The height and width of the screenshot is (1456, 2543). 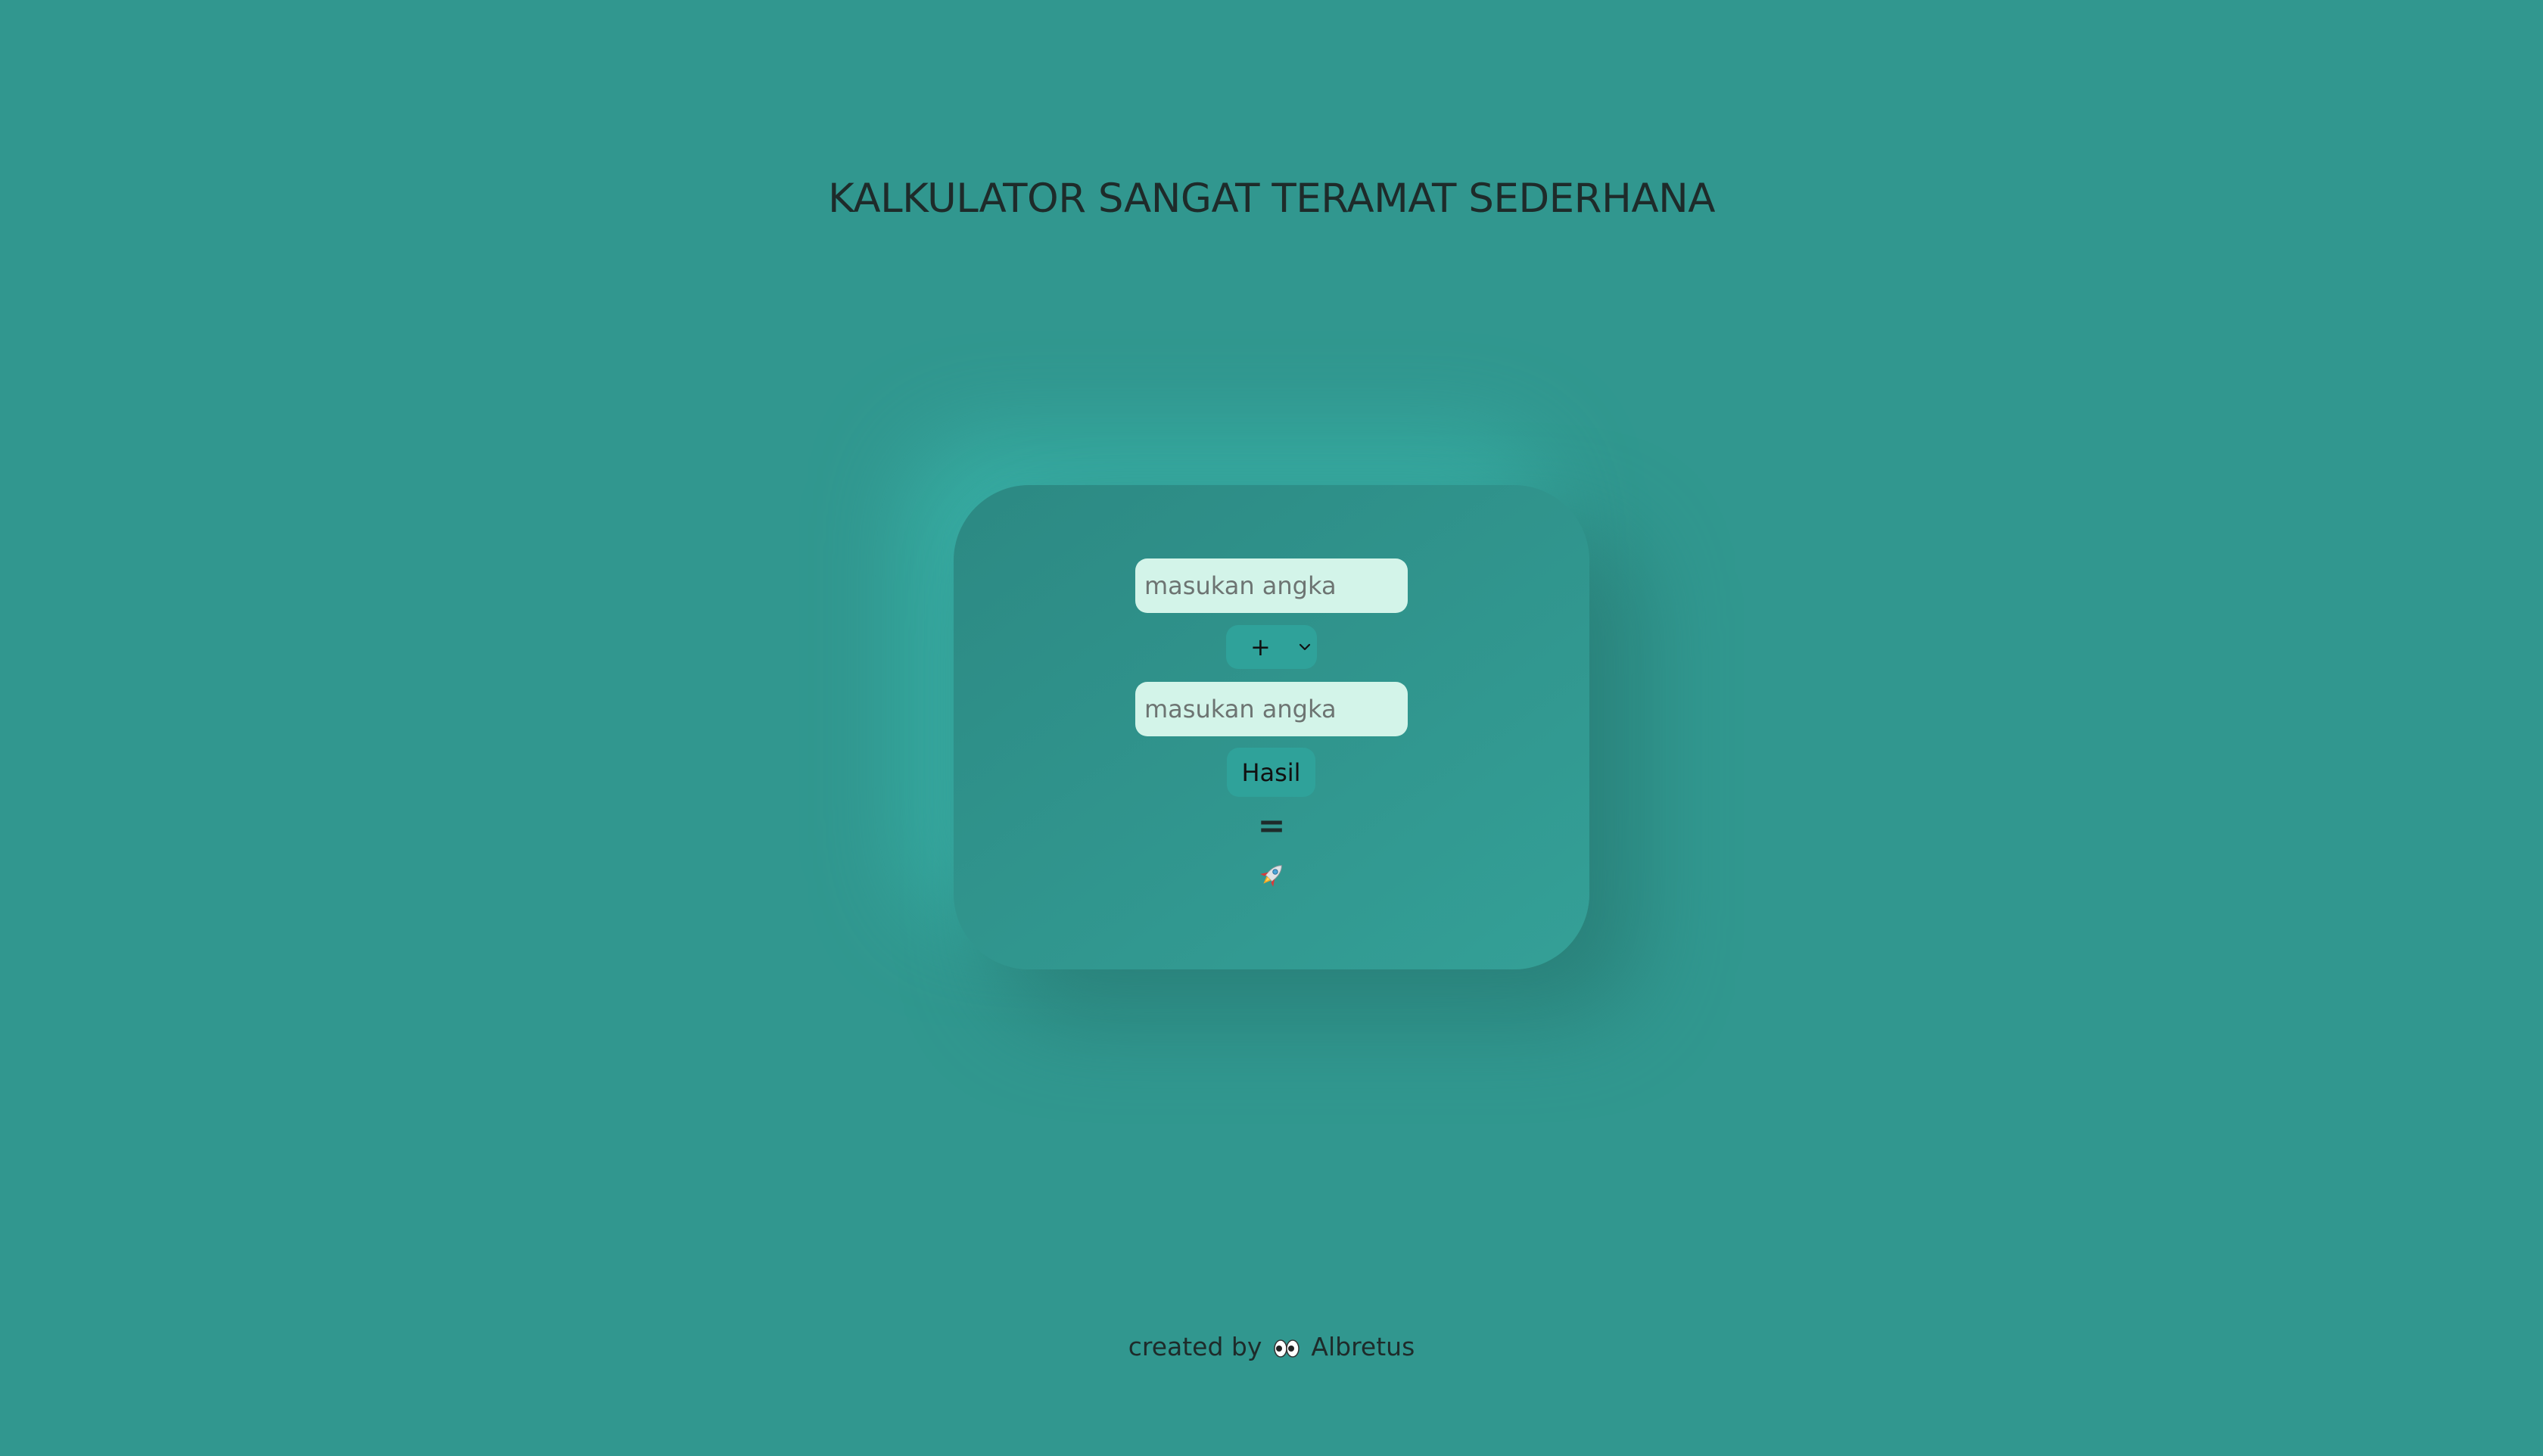 I want to click on hasil-button: Hasil, so click(x=1271, y=772).